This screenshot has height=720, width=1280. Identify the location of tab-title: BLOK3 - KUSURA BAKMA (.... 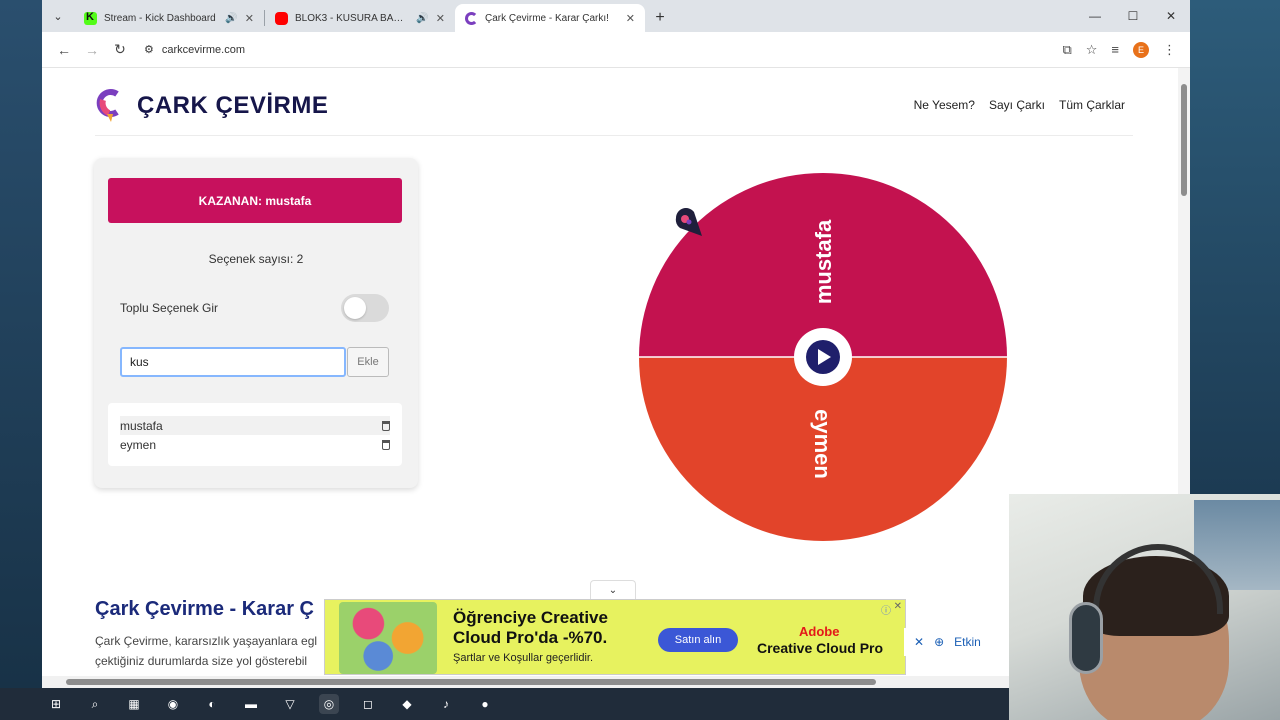
(352, 18).